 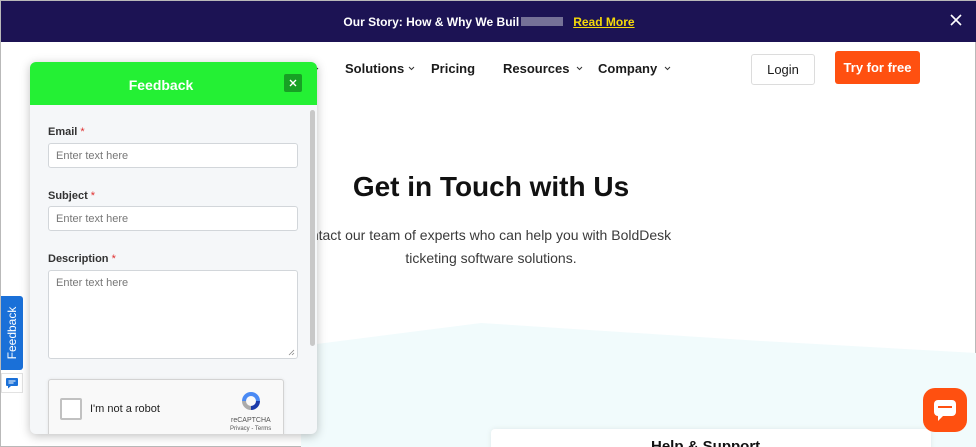 I want to click on message-icon, so click(x=12, y=383).